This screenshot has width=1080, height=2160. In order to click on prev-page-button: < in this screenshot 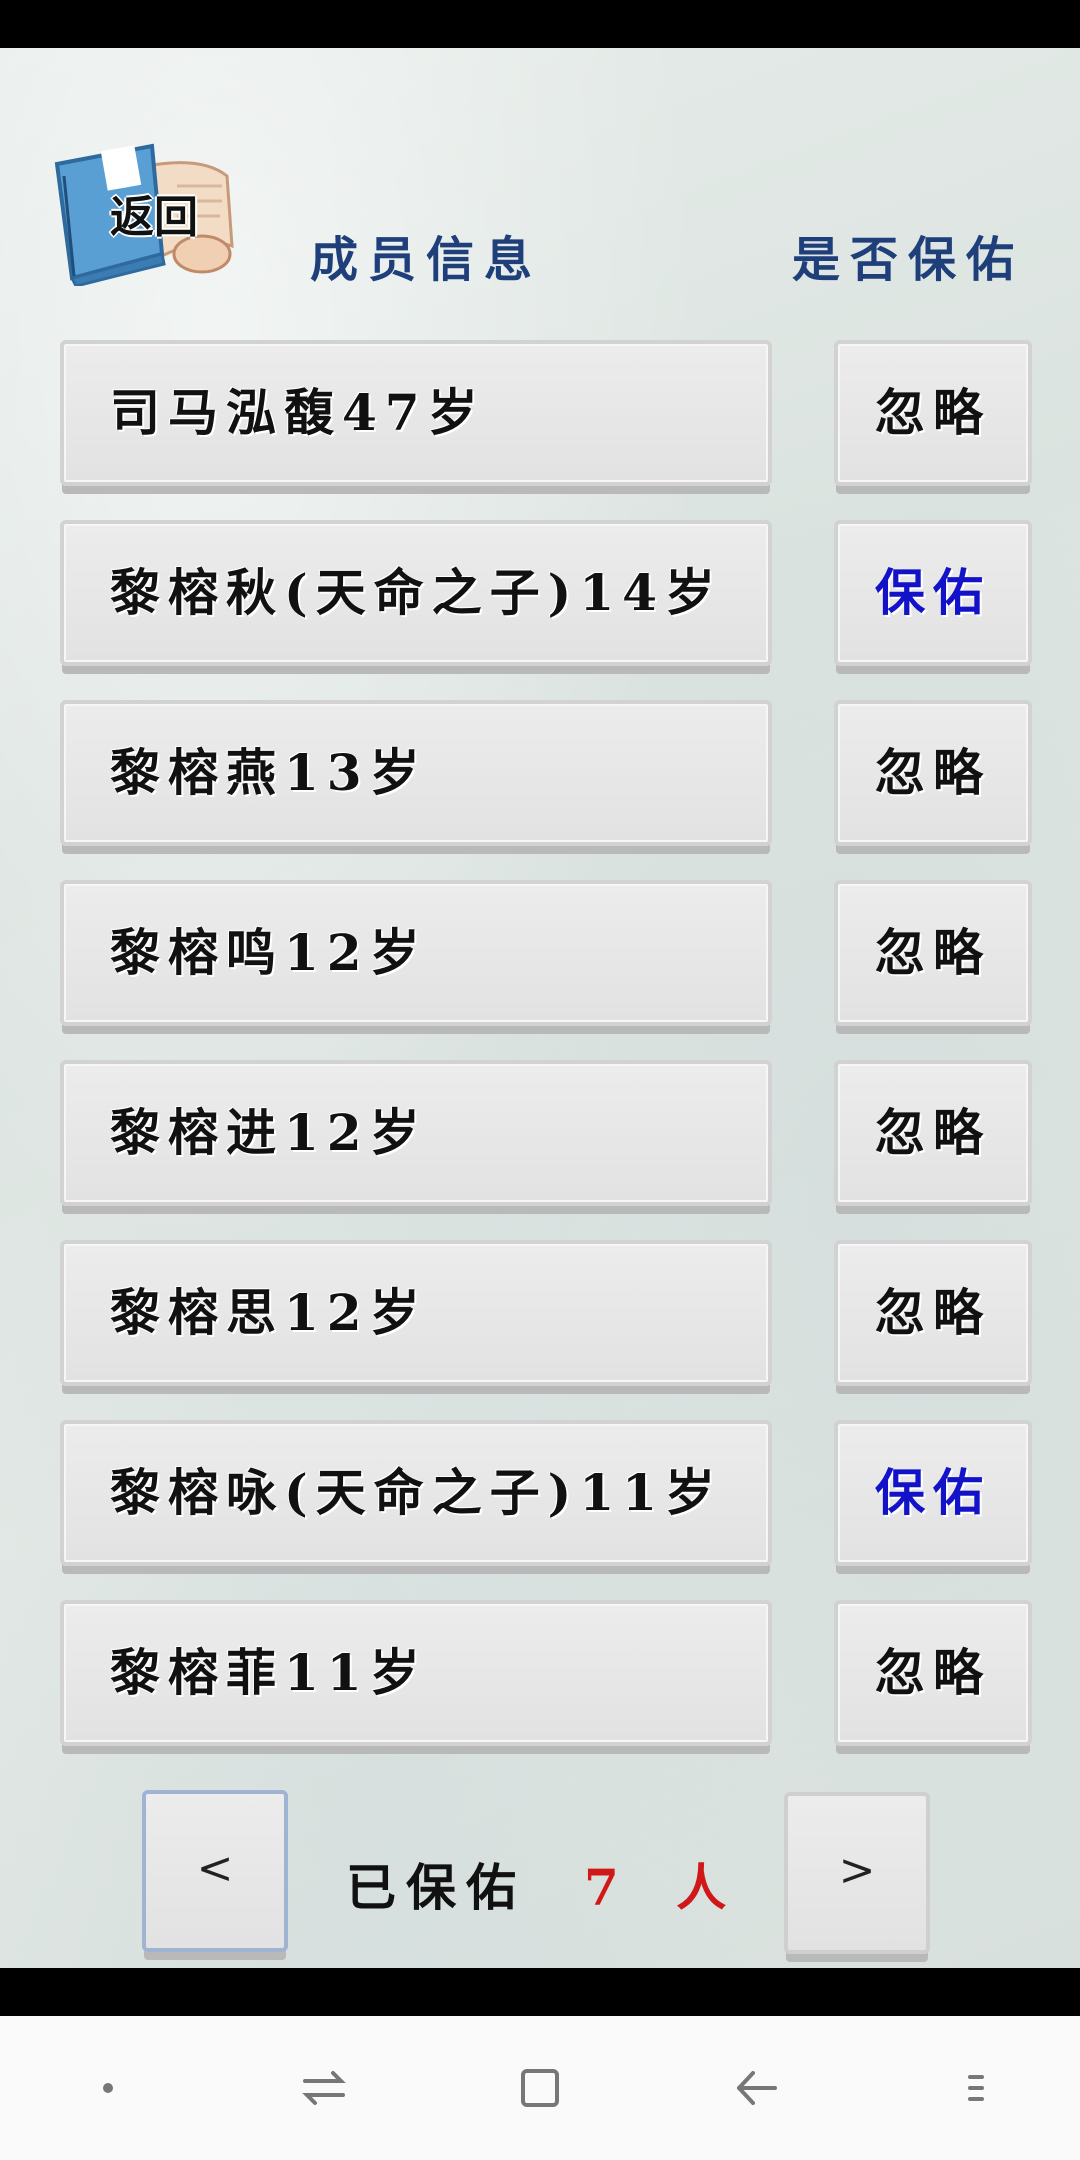, I will do `click(215, 1871)`.